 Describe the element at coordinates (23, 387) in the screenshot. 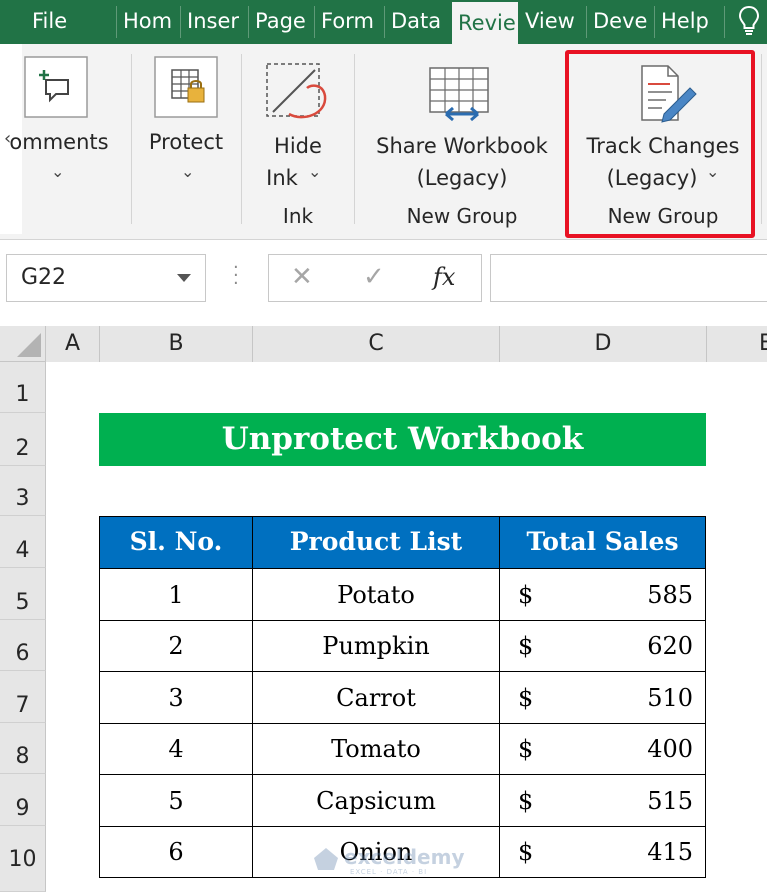

I see `row-header-1: 1` at that location.